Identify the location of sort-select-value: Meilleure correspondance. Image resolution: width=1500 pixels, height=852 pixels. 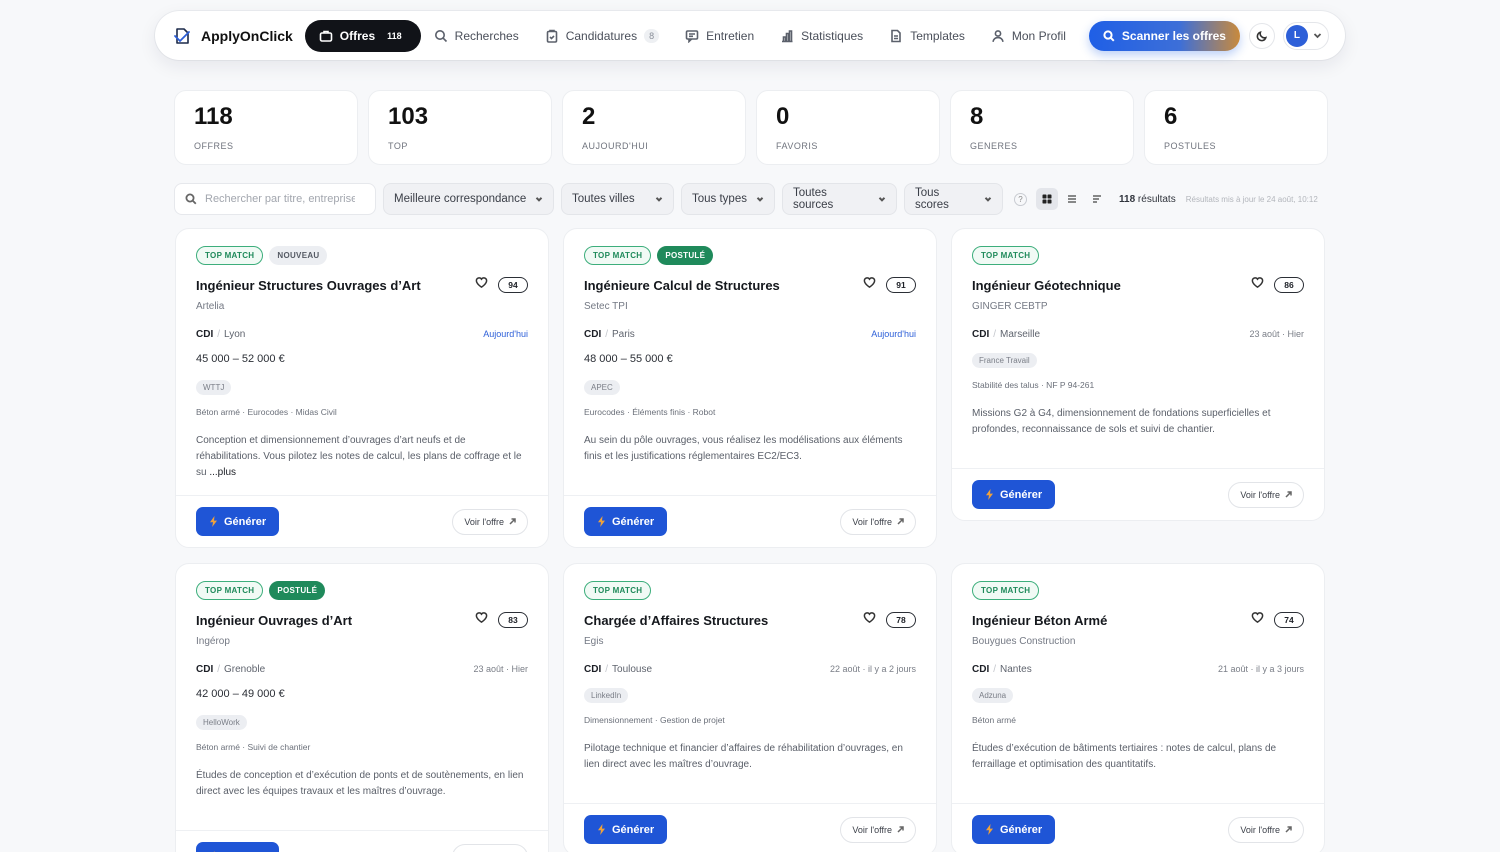
(460, 199).